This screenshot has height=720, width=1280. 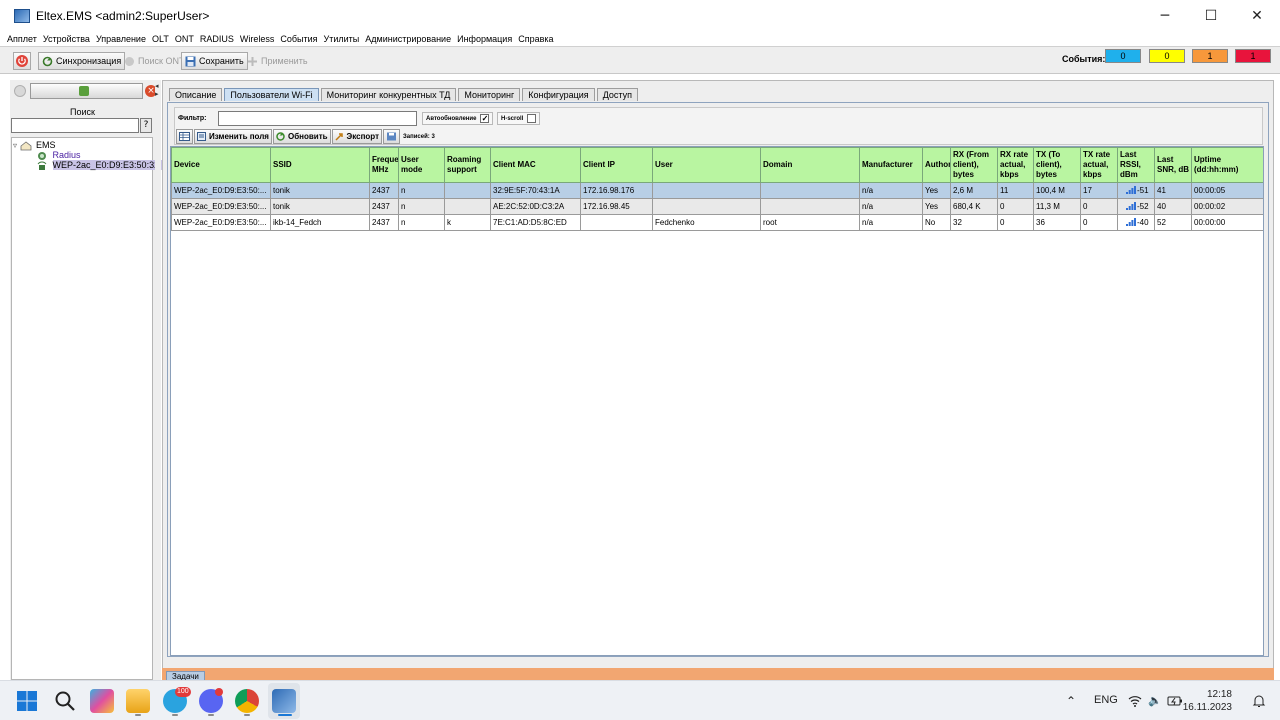 What do you see at coordinates (66, 39) in the screenshot?
I see `menu-devices: Устройства` at bounding box center [66, 39].